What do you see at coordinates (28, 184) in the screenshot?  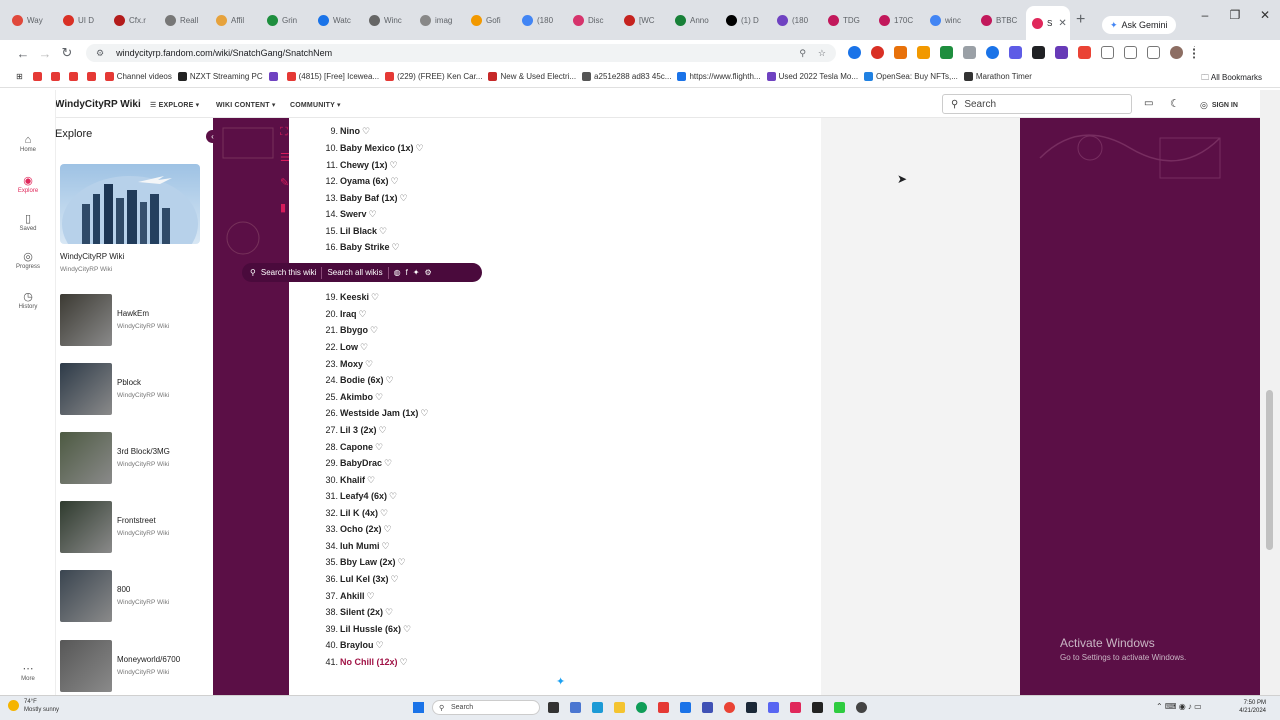 I see `rail-explore: ◉ Explore` at bounding box center [28, 184].